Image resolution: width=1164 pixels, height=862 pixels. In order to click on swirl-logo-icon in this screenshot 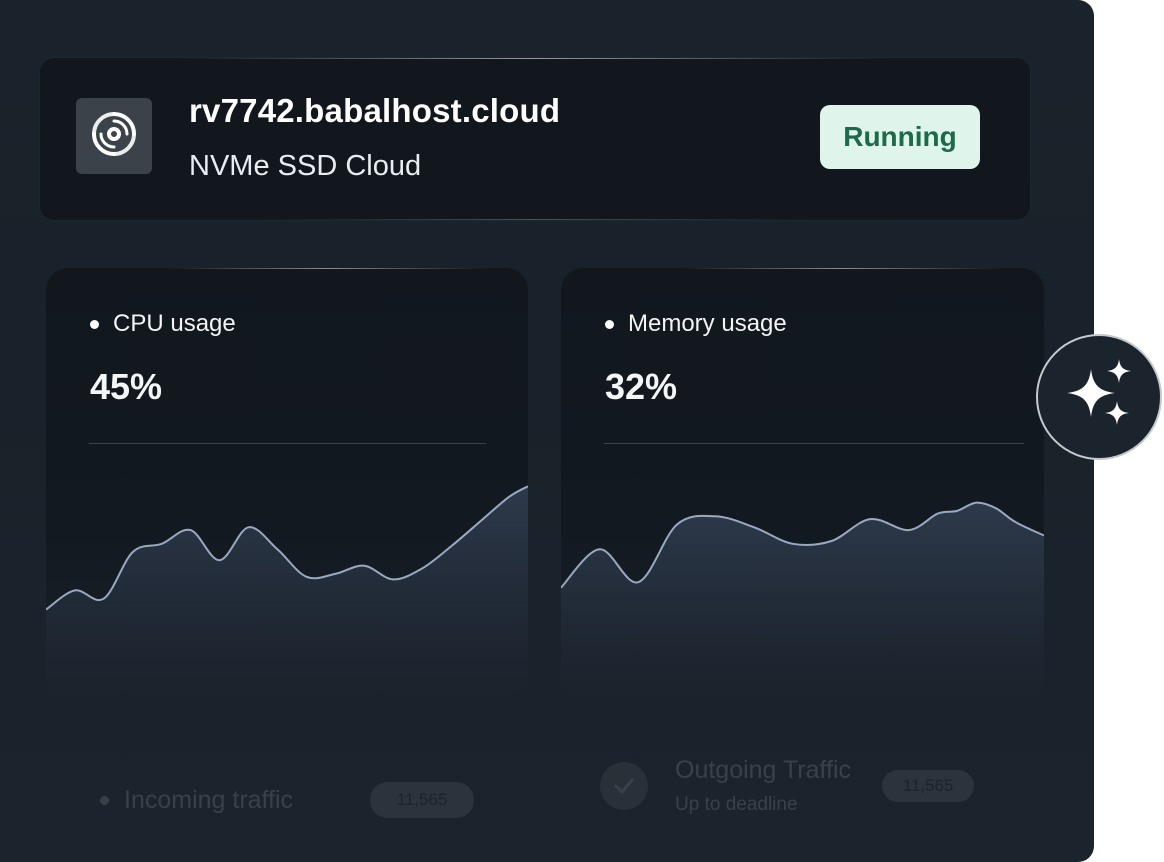, I will do `click(114, 136)`.